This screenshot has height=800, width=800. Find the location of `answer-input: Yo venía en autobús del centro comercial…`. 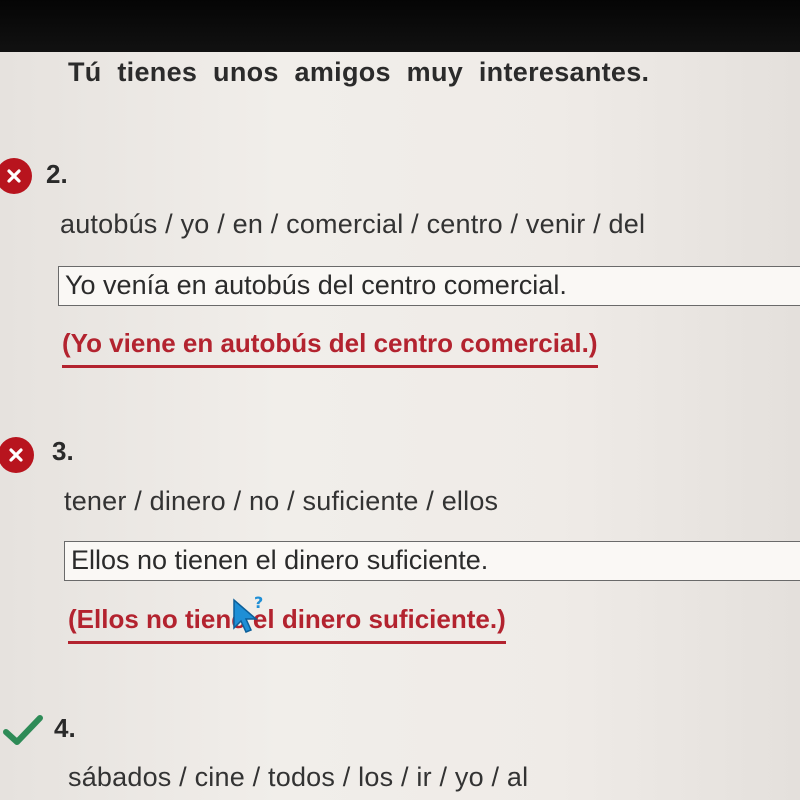

answer-input: Yo venía en autobús del centro comercial… is located at coordinates (429, 286).